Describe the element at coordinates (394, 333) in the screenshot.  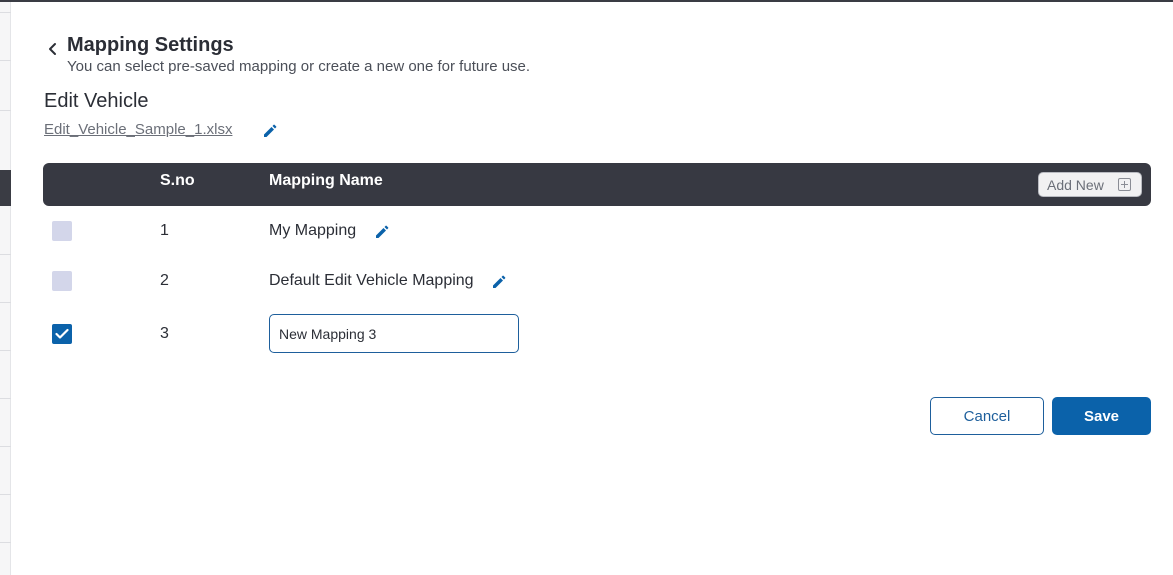
I see `mapping-name-input` at that location.